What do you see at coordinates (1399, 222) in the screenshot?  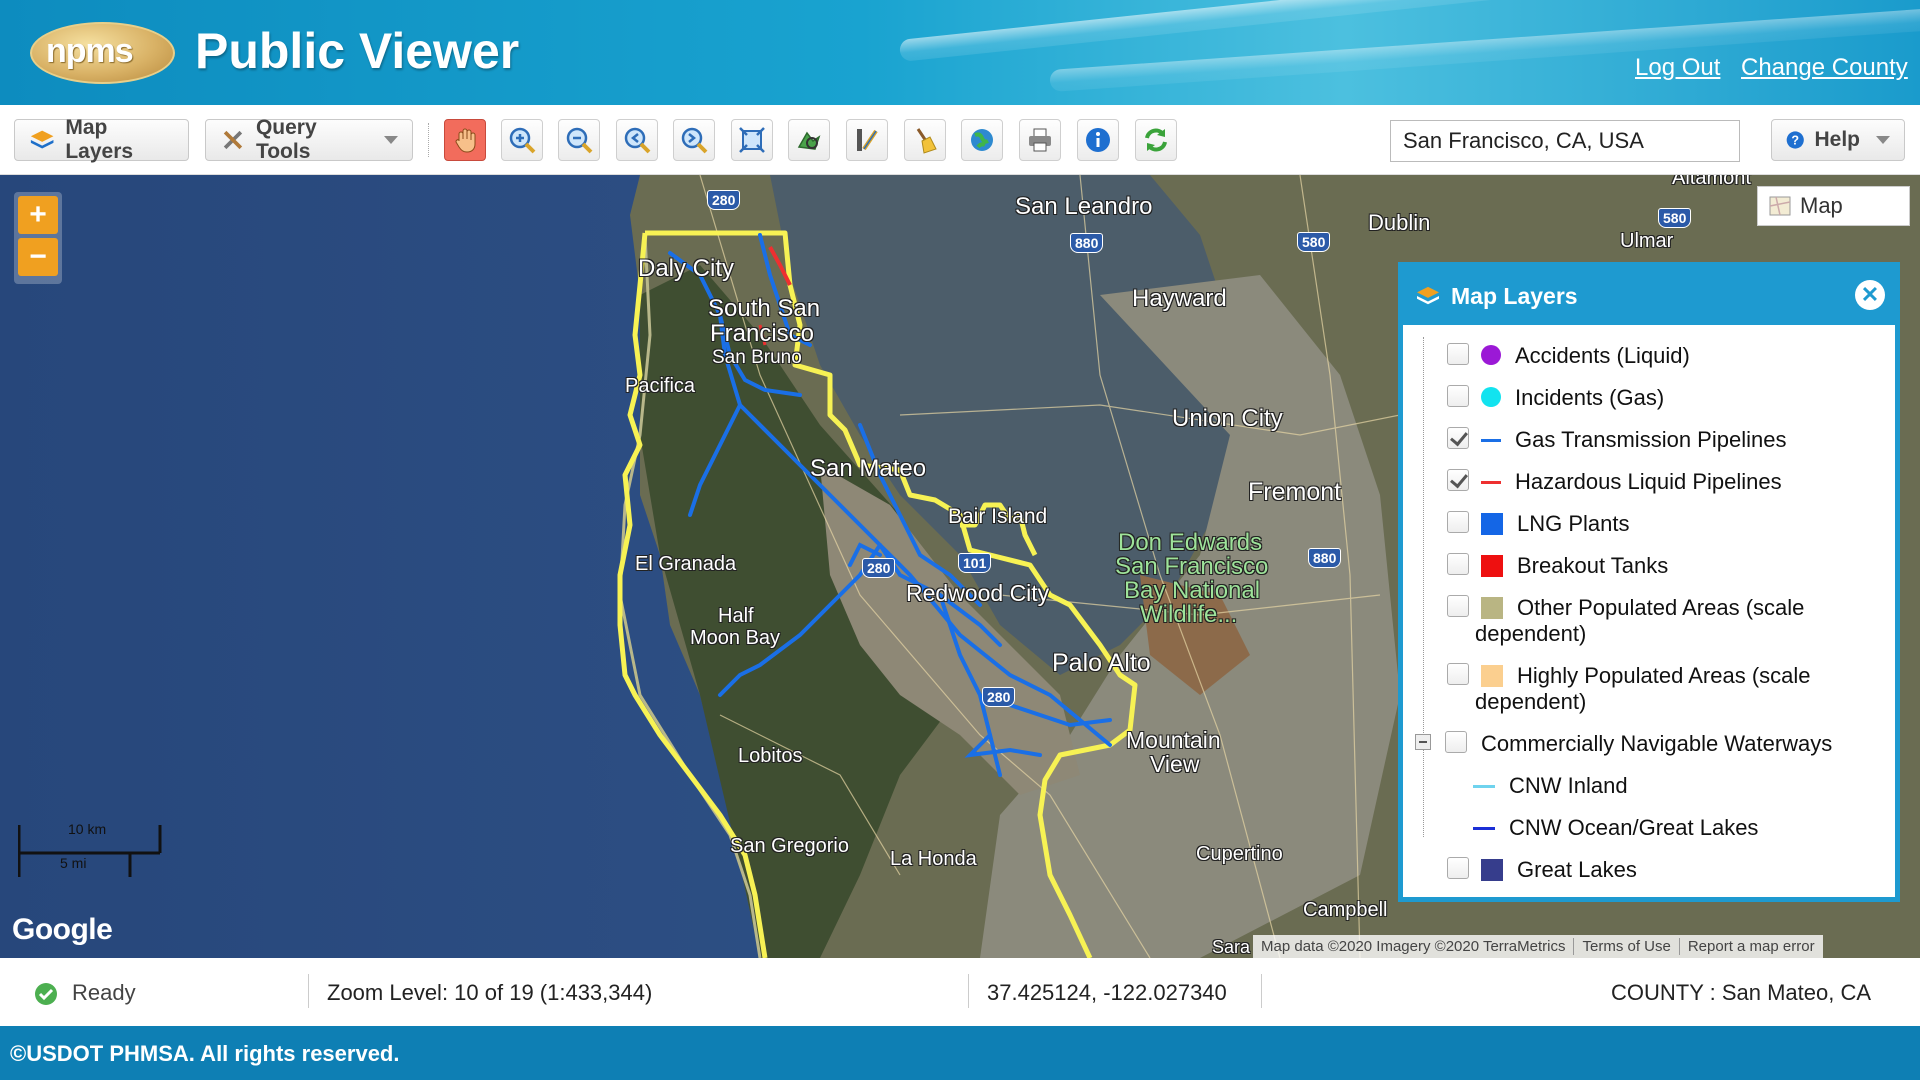 I see `place-label: Dublin` at bounding box center [1399, 222].